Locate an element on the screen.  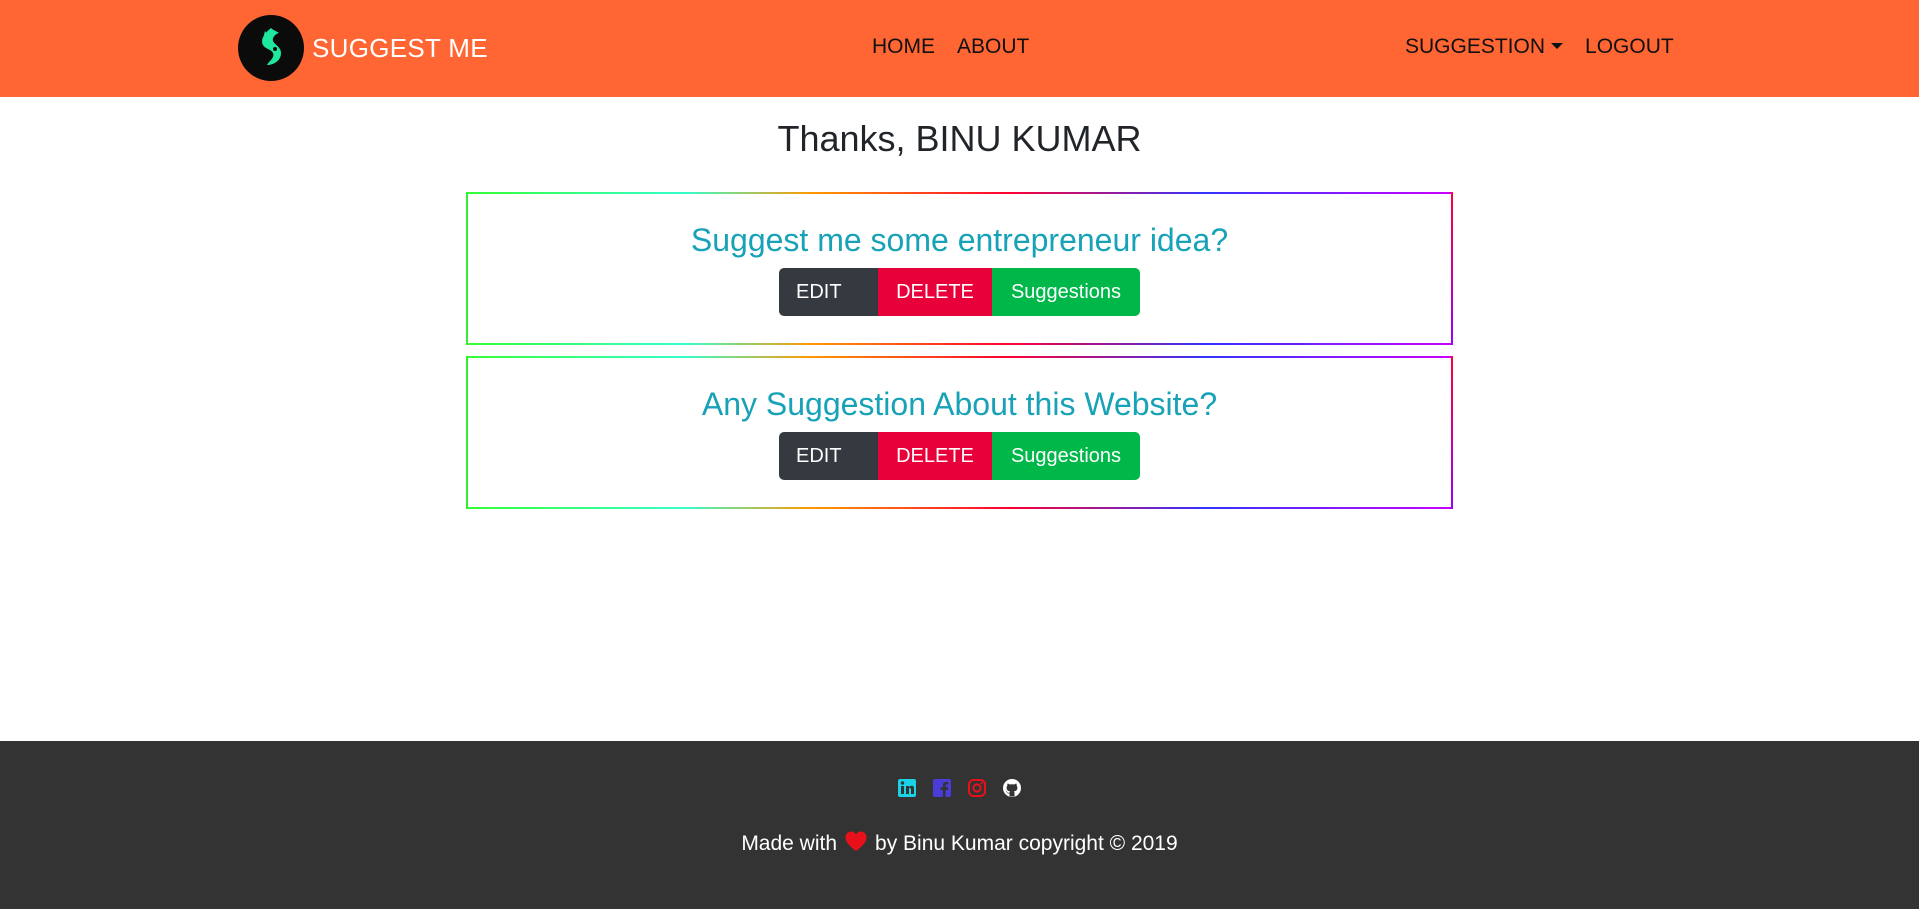
question-title: Suggest me some entrepreneur idea? is located at coordinates (959, 240).